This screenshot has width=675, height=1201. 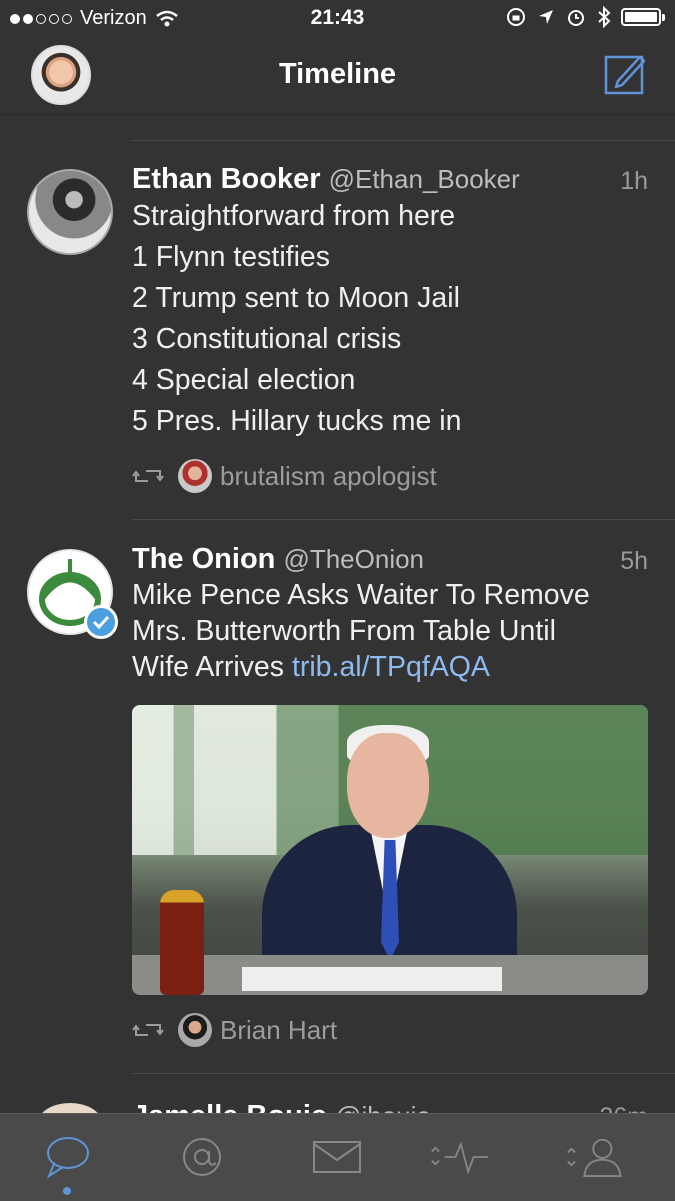 I want to click on tweet-line: Mike Pence Asks Waiter To Remove, so click(x=361, y=595).